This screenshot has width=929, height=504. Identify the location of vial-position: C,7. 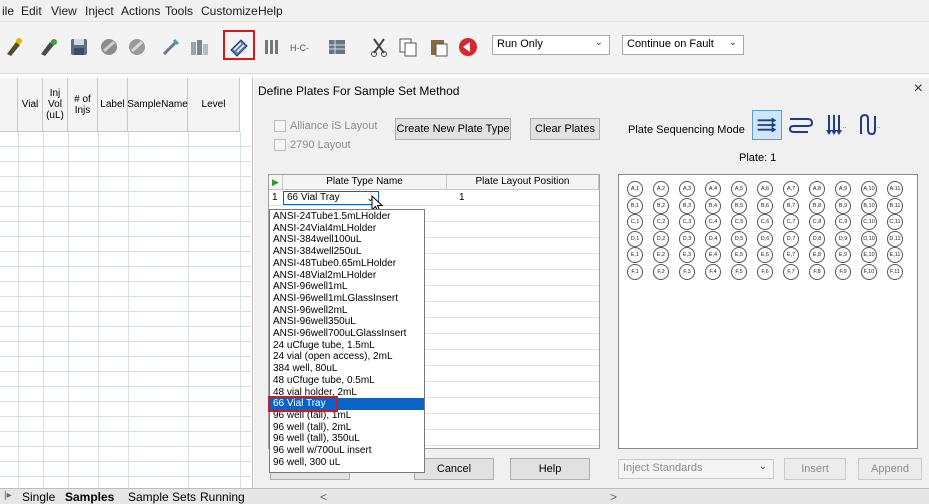
(791, 222).